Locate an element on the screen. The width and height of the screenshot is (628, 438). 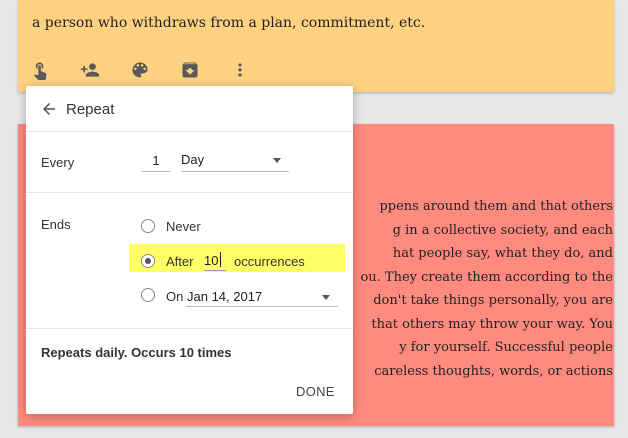
after-label: After is located at coordinates (180, 261).